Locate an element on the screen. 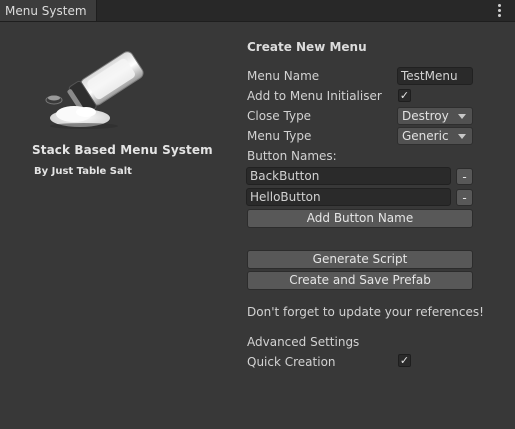 This screenshot has width=515, height=429. add-button-name-button: Add Button Name is located at coordinates (360, 218).